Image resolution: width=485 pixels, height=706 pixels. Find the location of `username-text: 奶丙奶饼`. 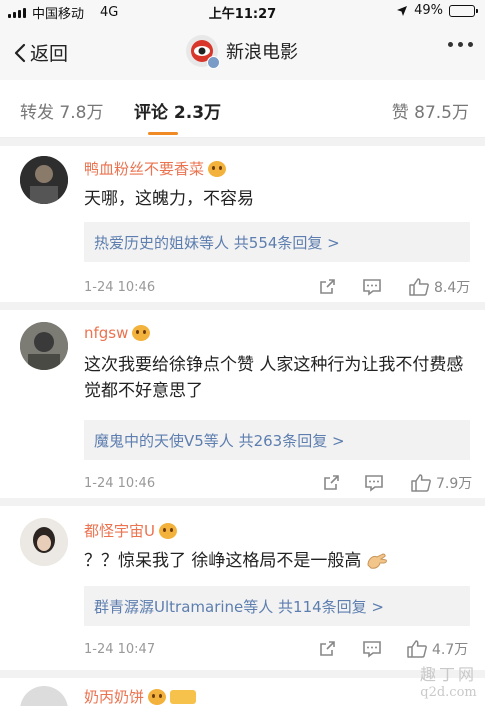

username-text: 奶丙奶饼 is located at coordinates (114, 697).